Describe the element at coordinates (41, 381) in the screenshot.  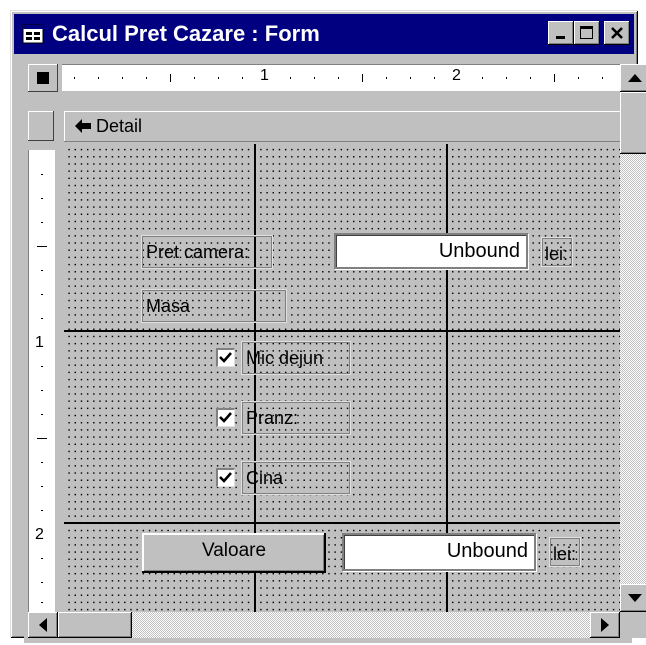
I see `vertical-ruler: 1 2` at that location.